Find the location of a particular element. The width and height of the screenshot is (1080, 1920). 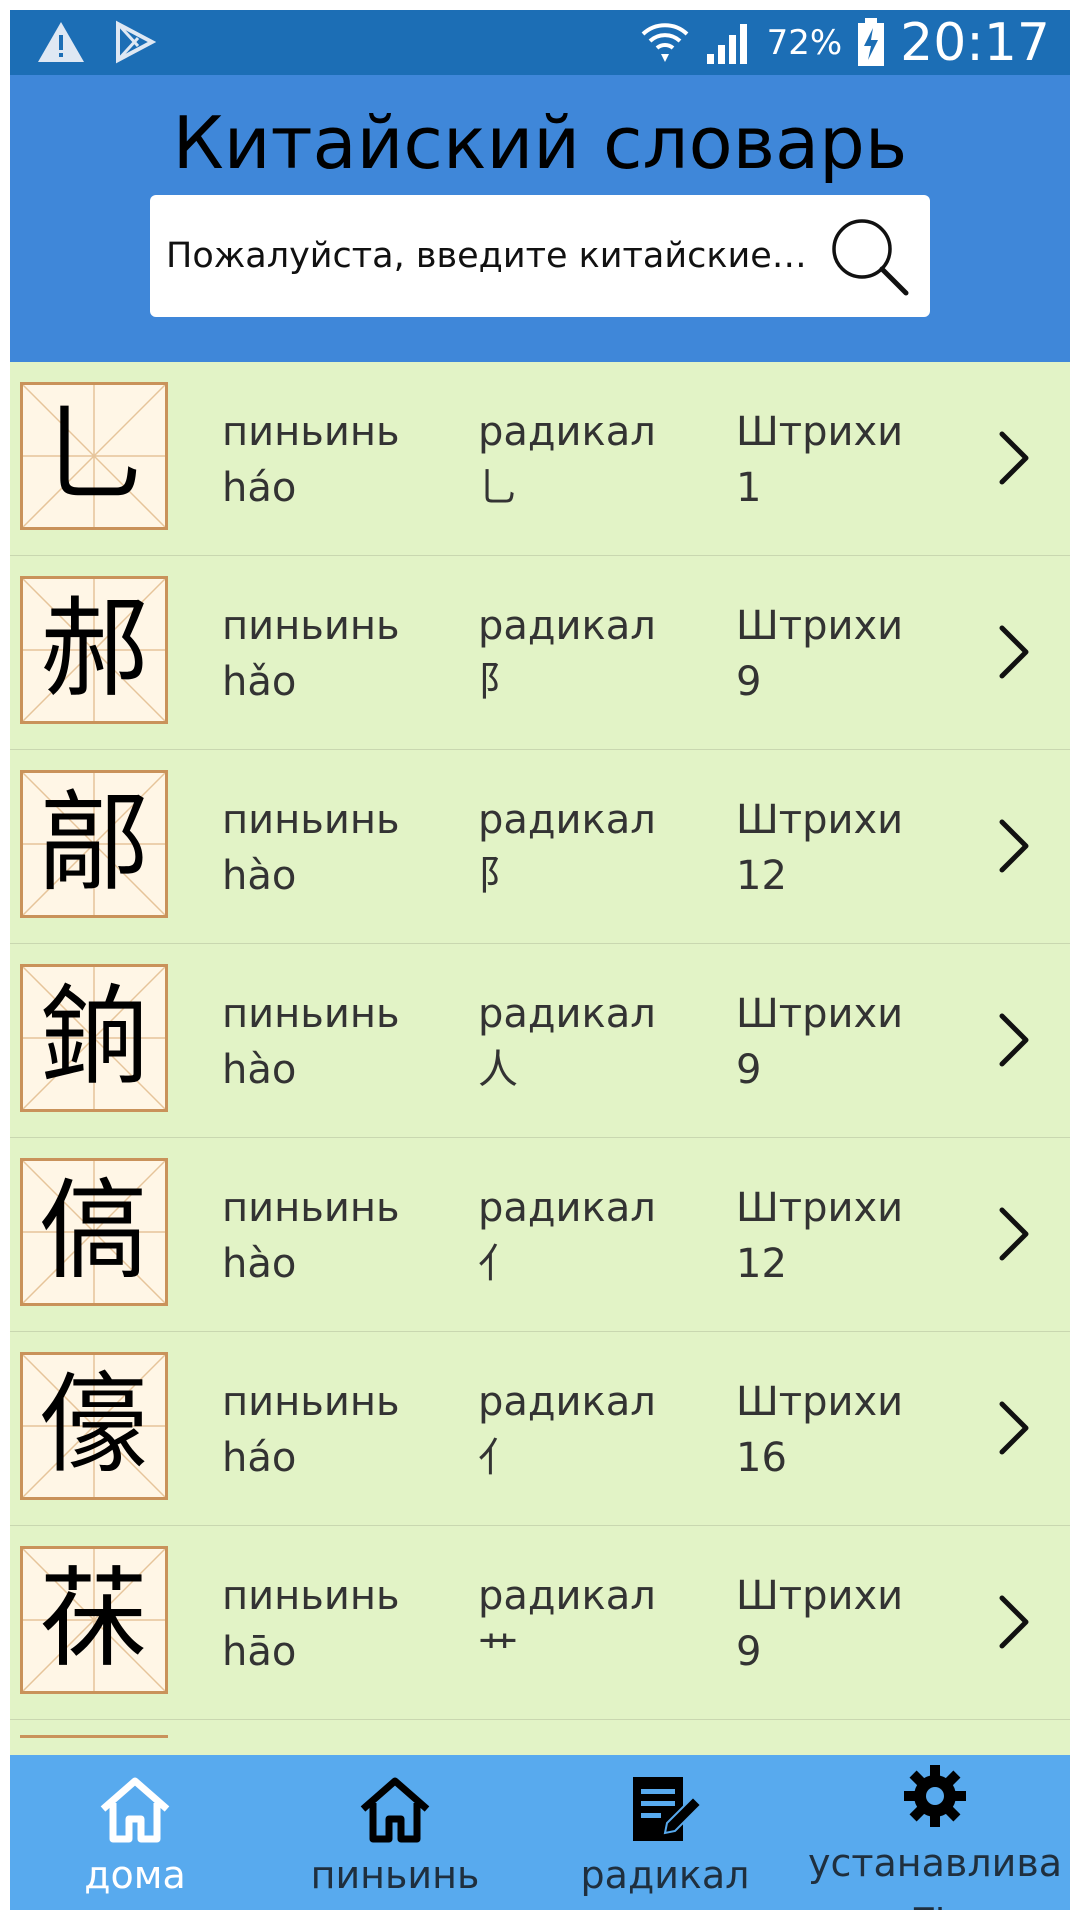

character-glyph: 乚 is located at coordinates (93, 455).